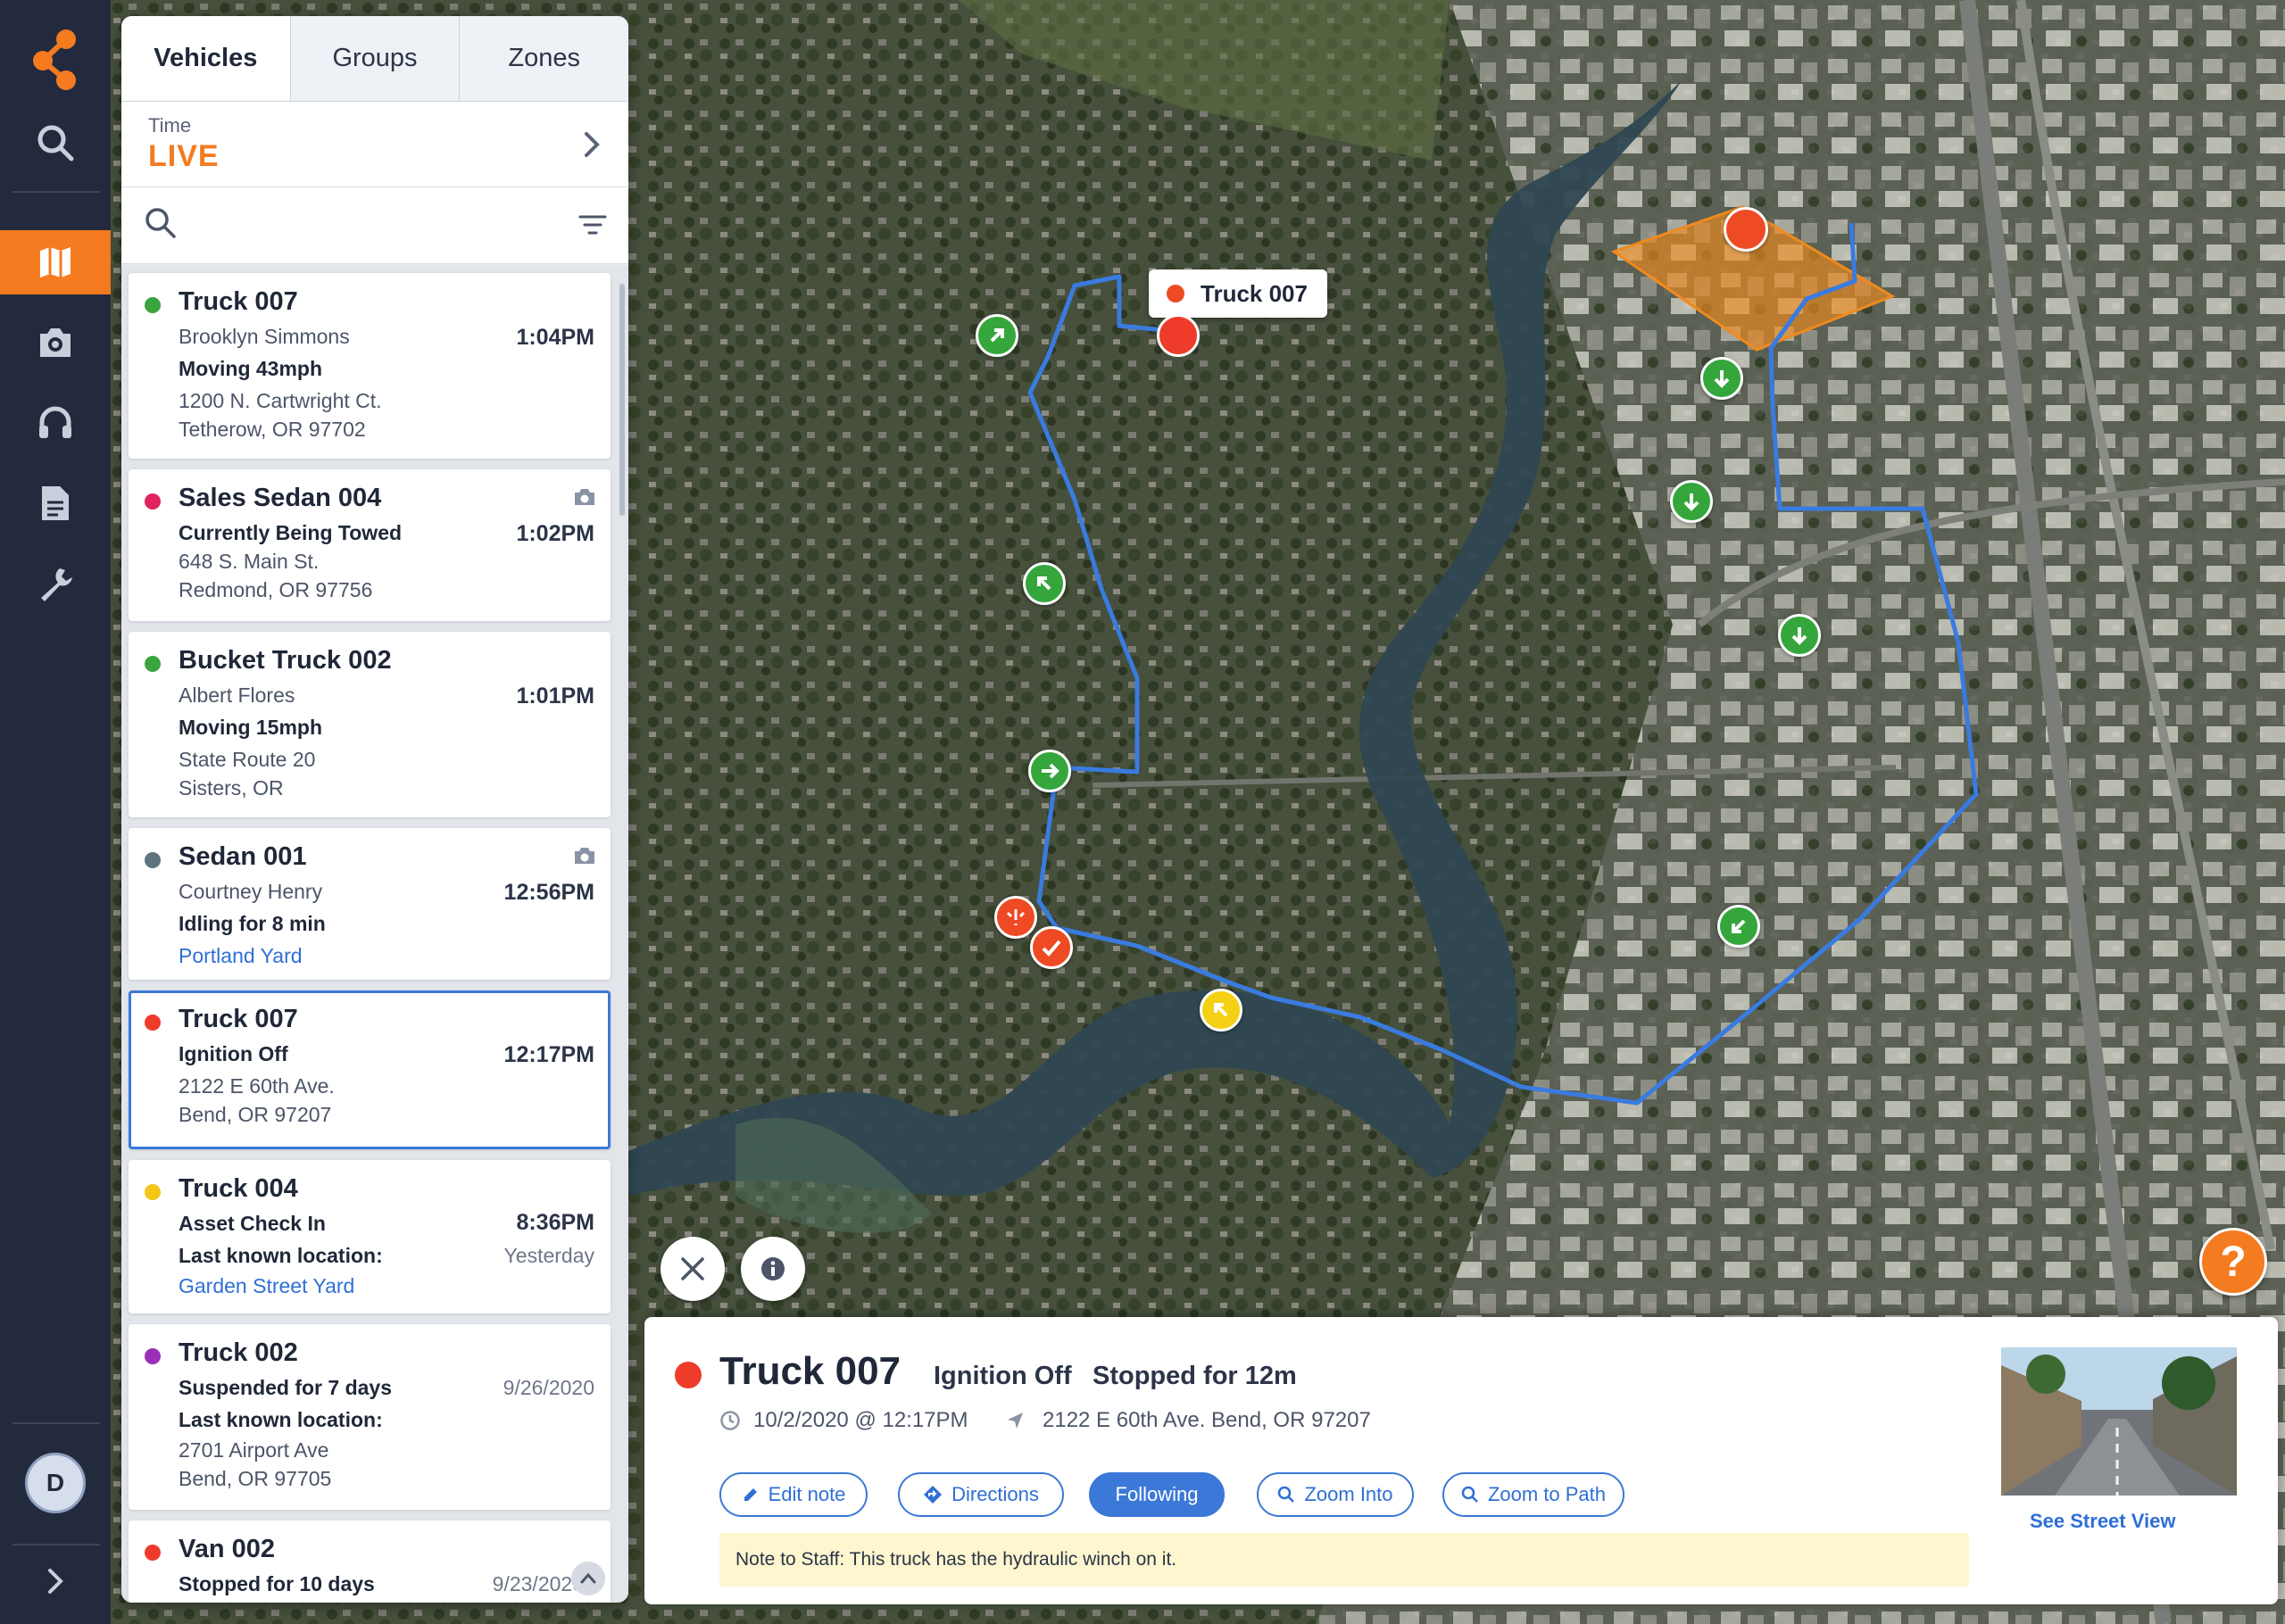 Image resolution: width=2285 pixels, height=1624 pixels. What do you see at coordinates (243, 856) in the screenshot?
I see `vehicle-name: Sedan 001` at bounding box center [243, 856].